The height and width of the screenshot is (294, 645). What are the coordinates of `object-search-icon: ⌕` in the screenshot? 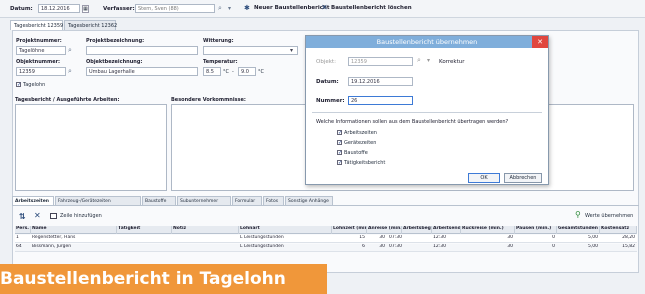 It's located at (70, 71).